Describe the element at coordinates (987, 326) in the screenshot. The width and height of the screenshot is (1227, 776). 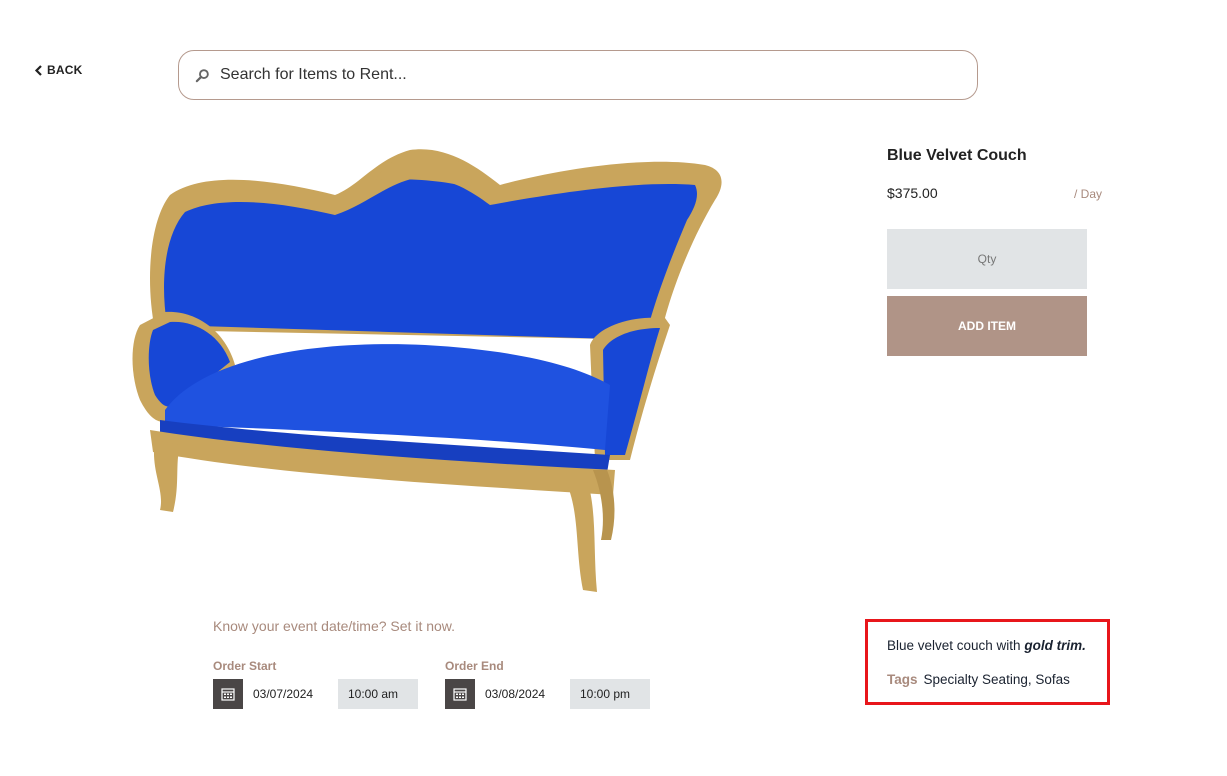
I see `add-item-button: ADD ITEM` at that location.